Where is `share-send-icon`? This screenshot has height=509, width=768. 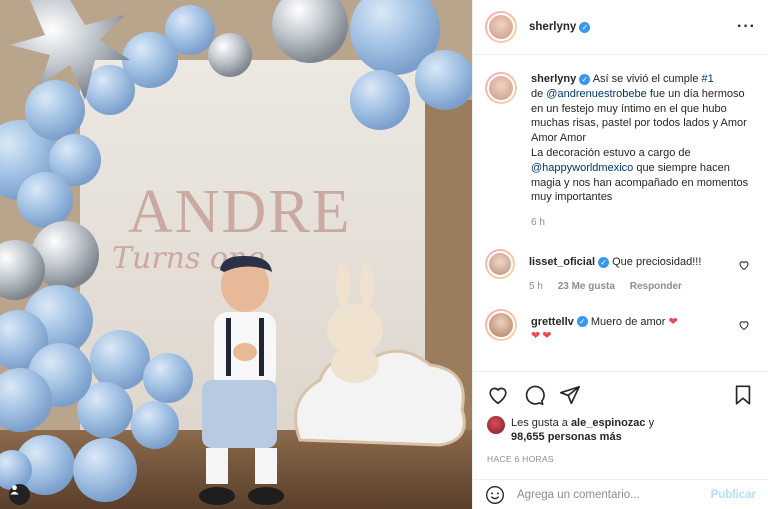 share-send-icon is located at coordinates (570, 395).